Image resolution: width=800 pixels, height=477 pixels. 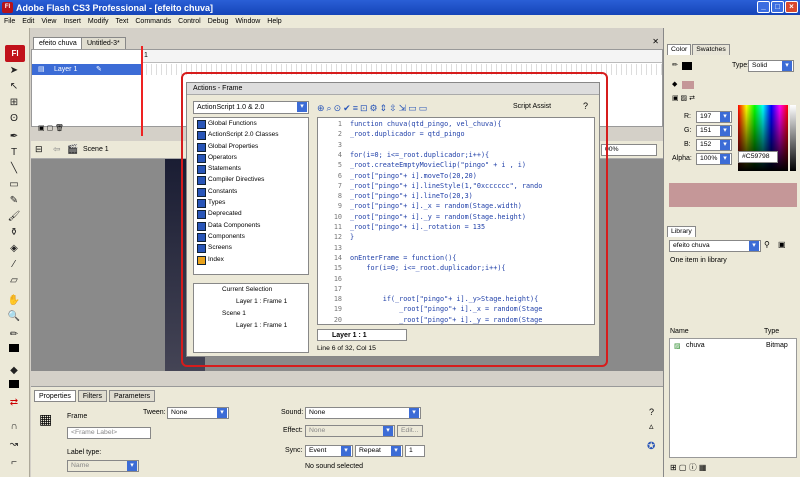 I want to click on scene-edit-icon: ⊟, so click(x=39, y=149).